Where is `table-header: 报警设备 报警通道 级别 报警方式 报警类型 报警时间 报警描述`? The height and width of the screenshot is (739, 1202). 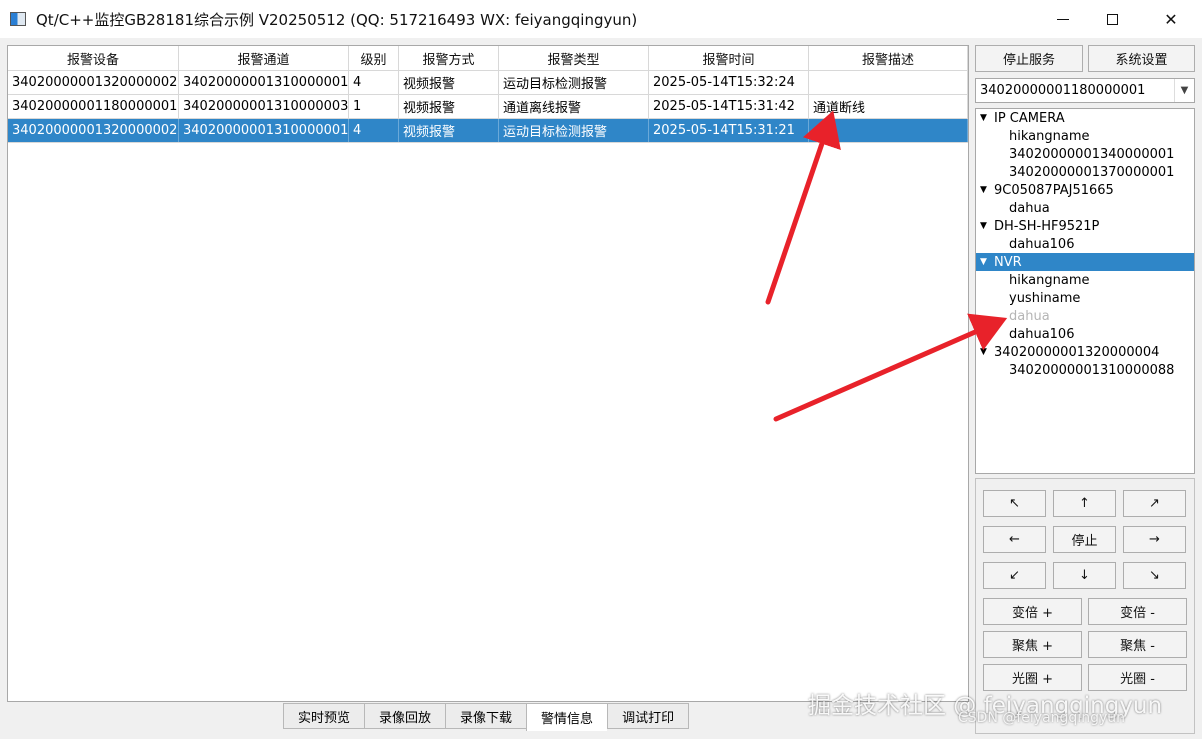 table-header: 报警设备 报警通道 级别 报警方式 报警类型 报警时间 报警描述 is located at coordinates (488, 58).